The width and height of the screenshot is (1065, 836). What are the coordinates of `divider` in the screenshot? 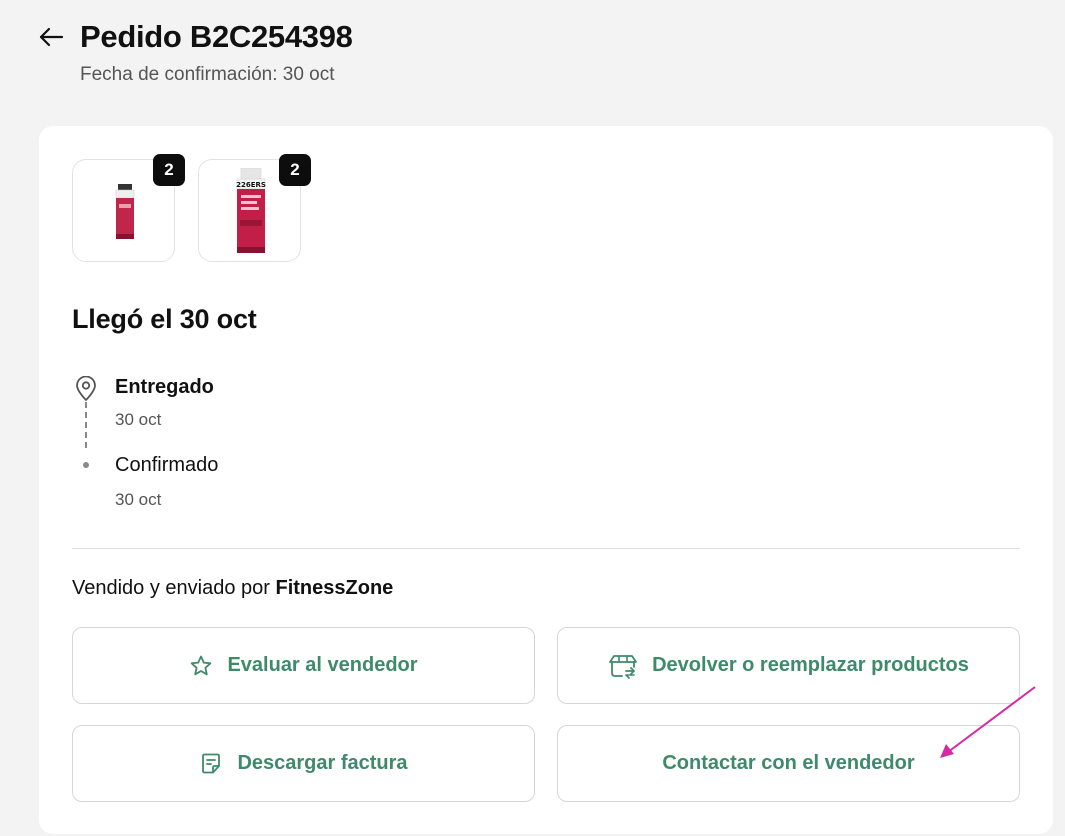 It's located at (546, 548).